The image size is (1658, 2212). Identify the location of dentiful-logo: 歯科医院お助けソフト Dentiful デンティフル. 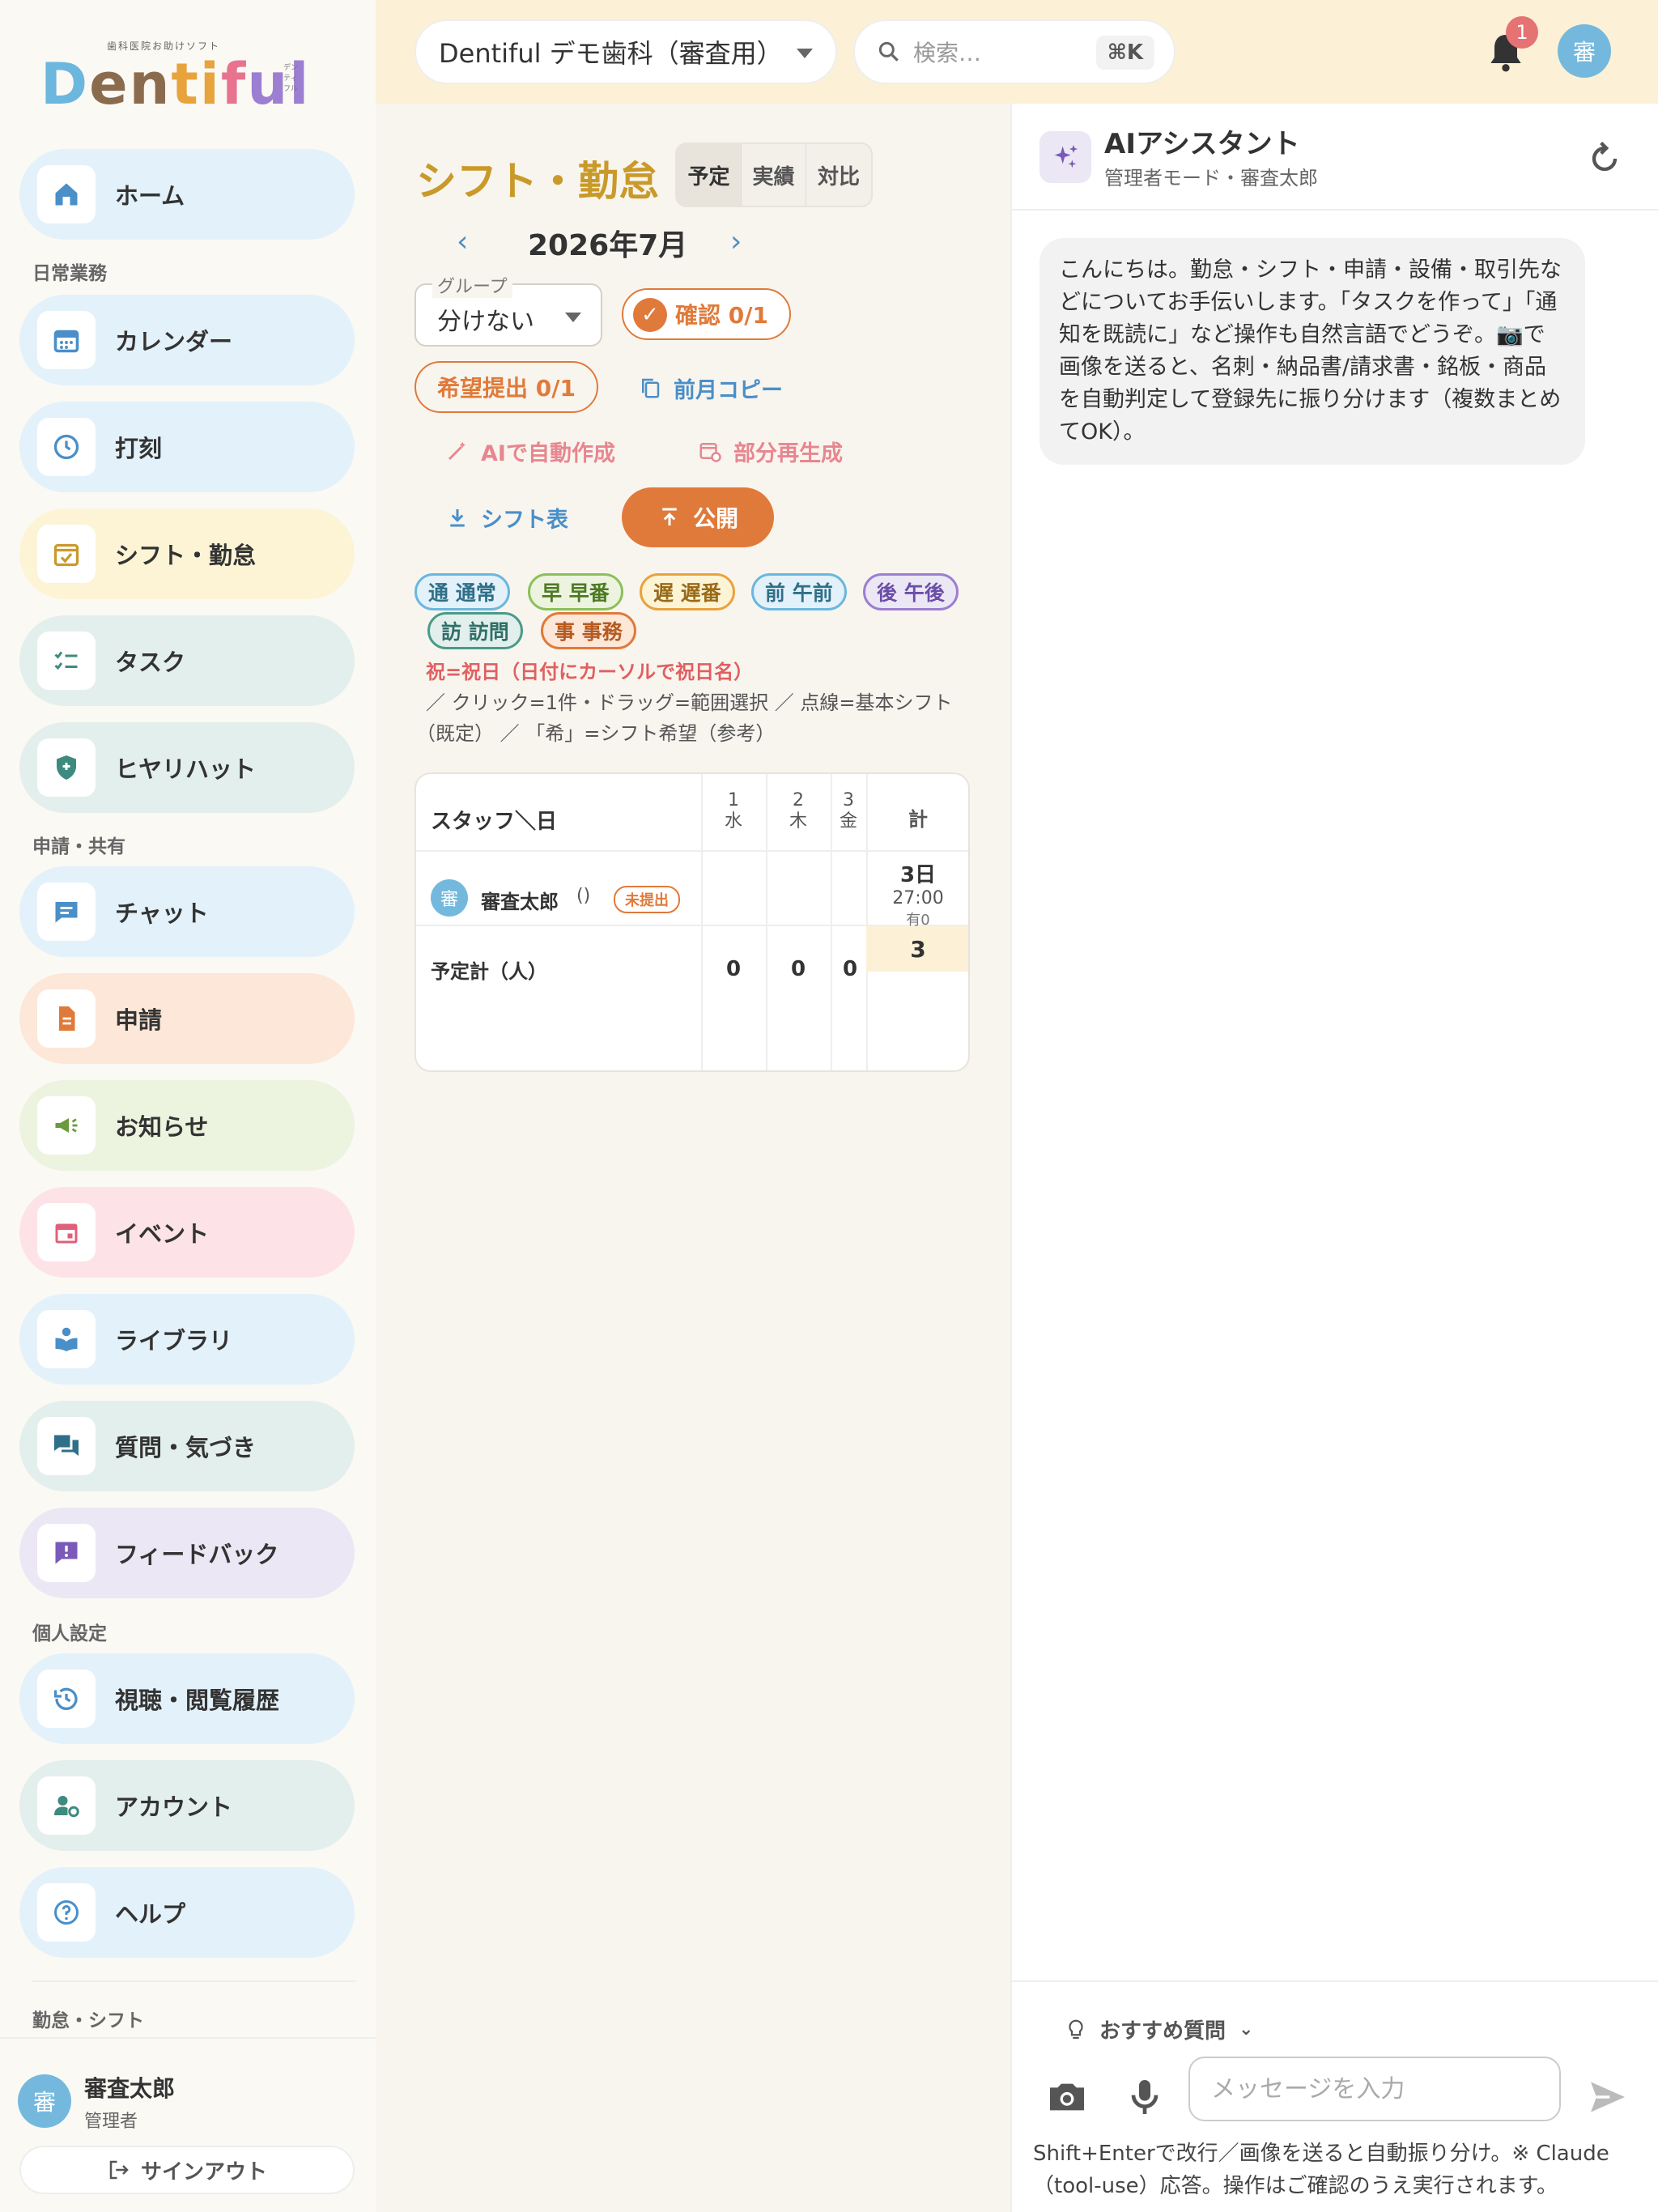
(174, 76).